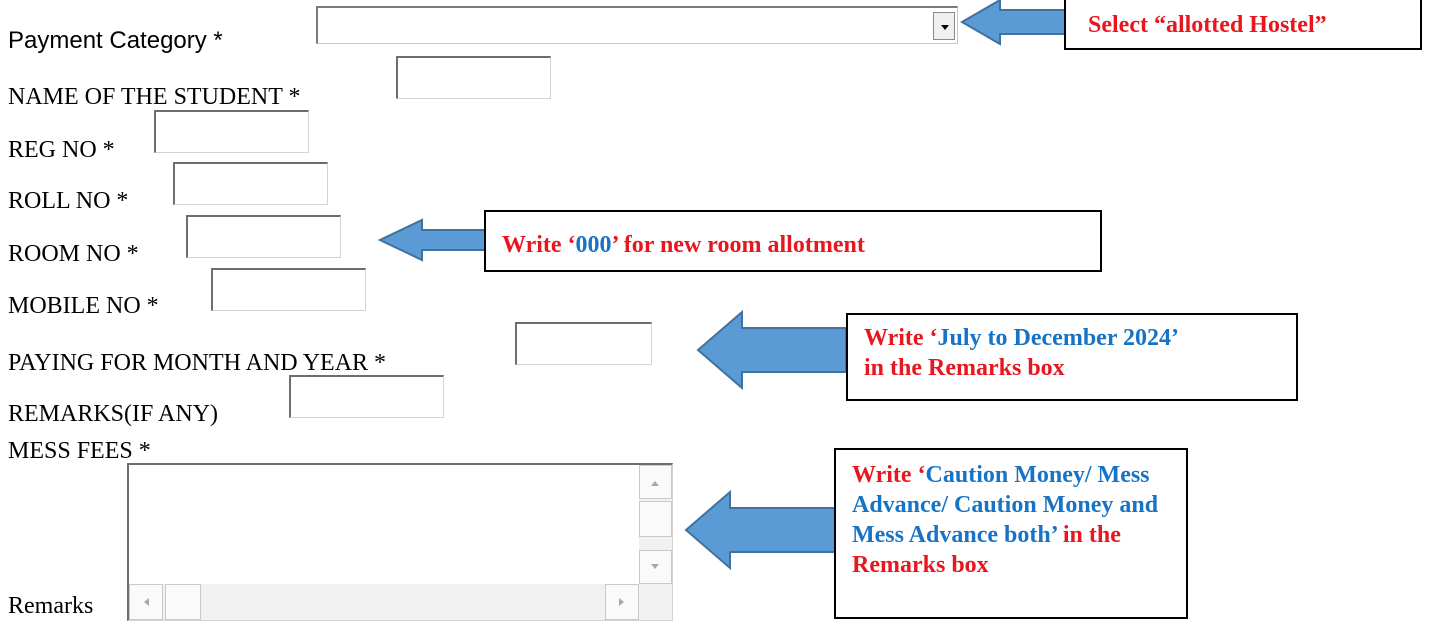 The height and width of the screenshot is (624, 1431). I want to click on roll-no-label: ROLL NO *, so click(68, 201).